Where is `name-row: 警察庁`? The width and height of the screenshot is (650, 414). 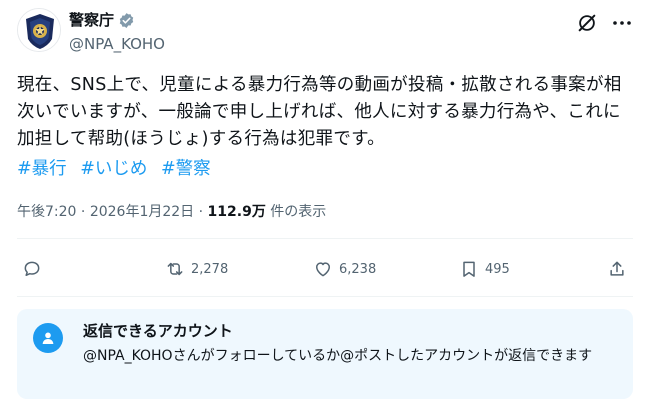 name-row: 警察庁 is located at coordinates (102, 20).